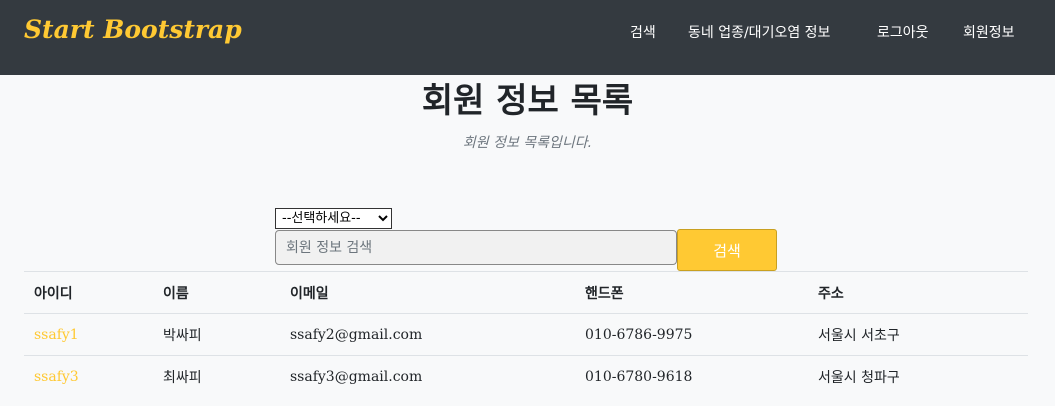 The width and height of the screenshot is (1055, 406). Describe the element at coordinates (216, 334) in the screenshot. I see `member-name: 박싸피` at that location.